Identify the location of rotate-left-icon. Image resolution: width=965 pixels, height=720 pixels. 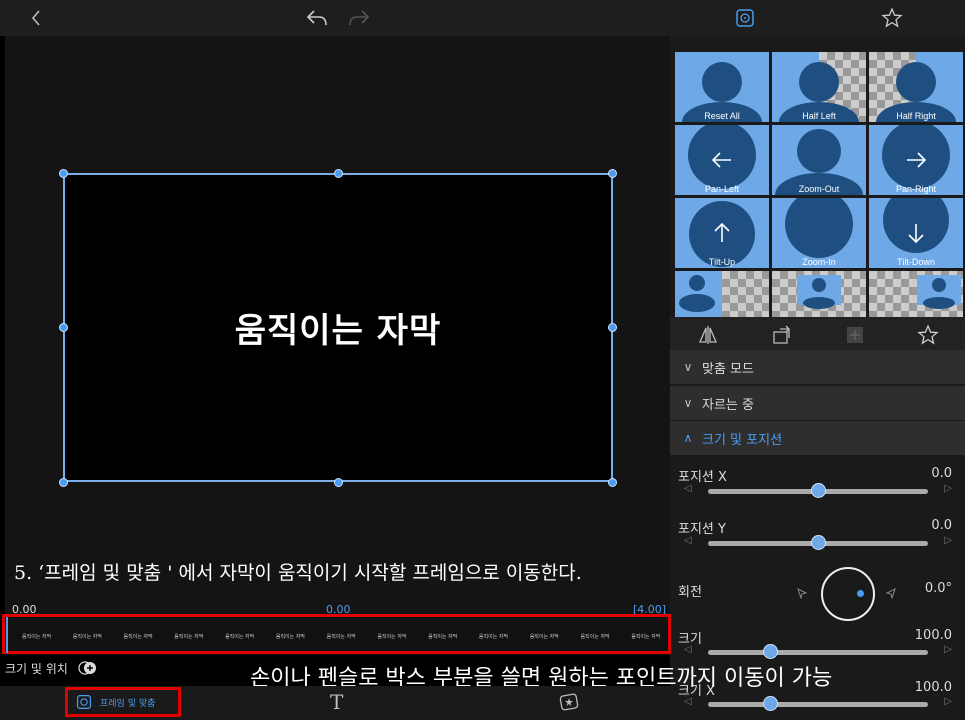
(802, 593).